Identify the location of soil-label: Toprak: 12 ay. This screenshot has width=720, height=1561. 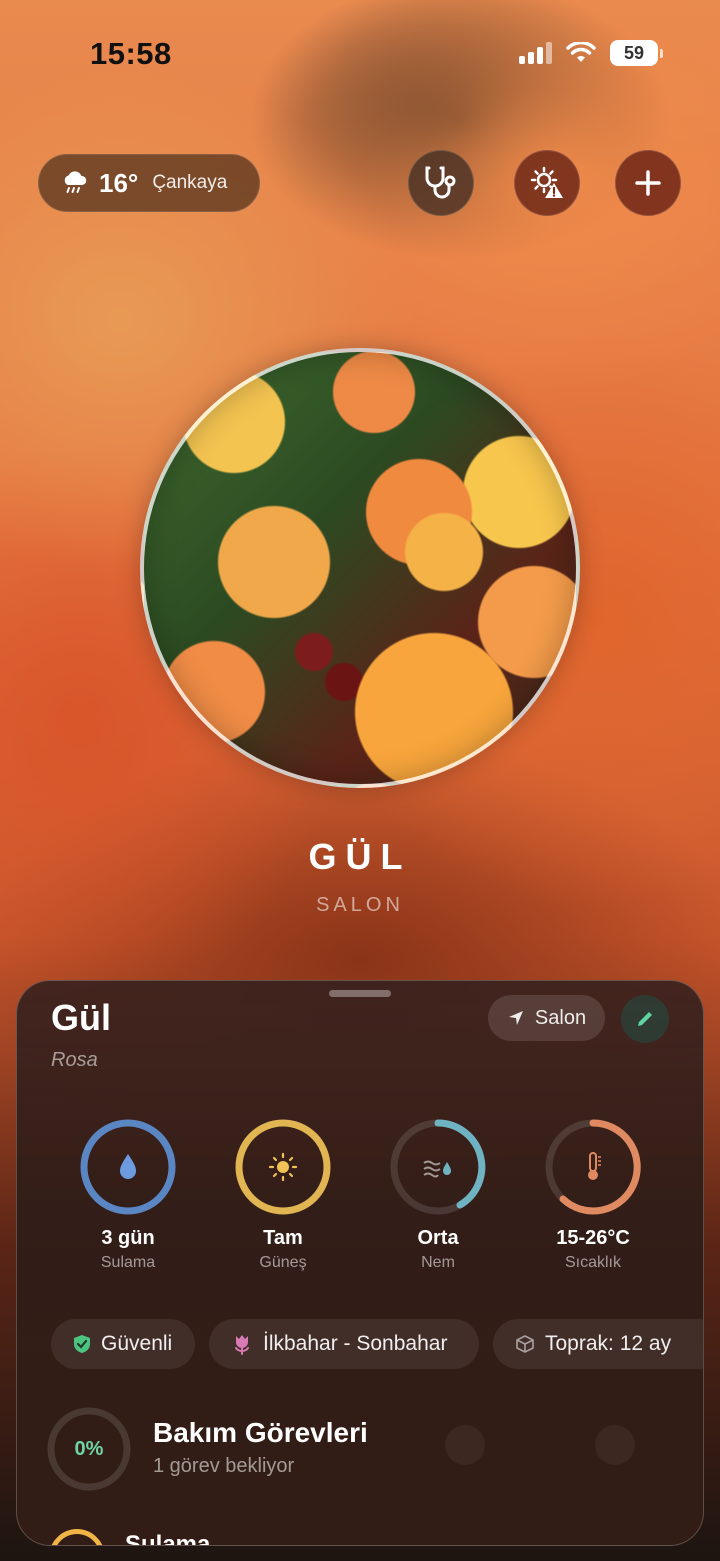
(608, 1343).